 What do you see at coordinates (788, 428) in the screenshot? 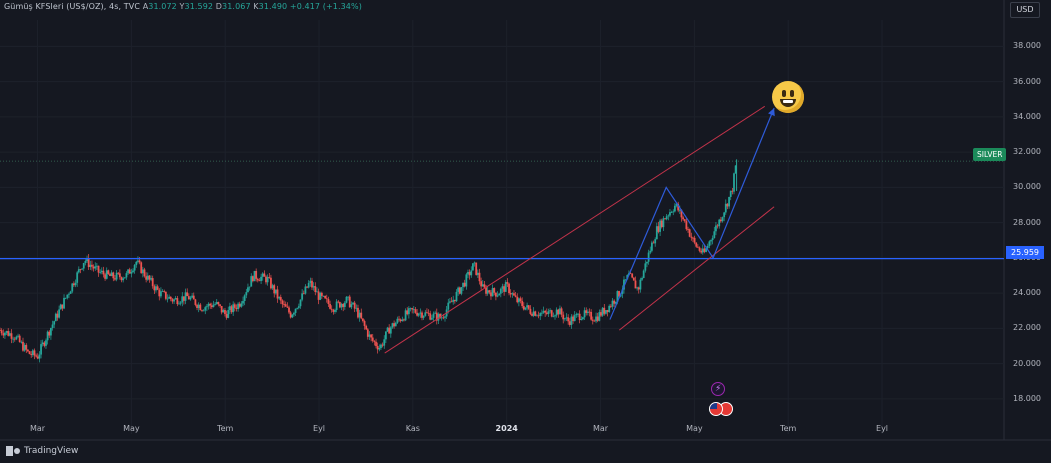
I see `time-tick-label: Tem` at bounding box center [788, 428].